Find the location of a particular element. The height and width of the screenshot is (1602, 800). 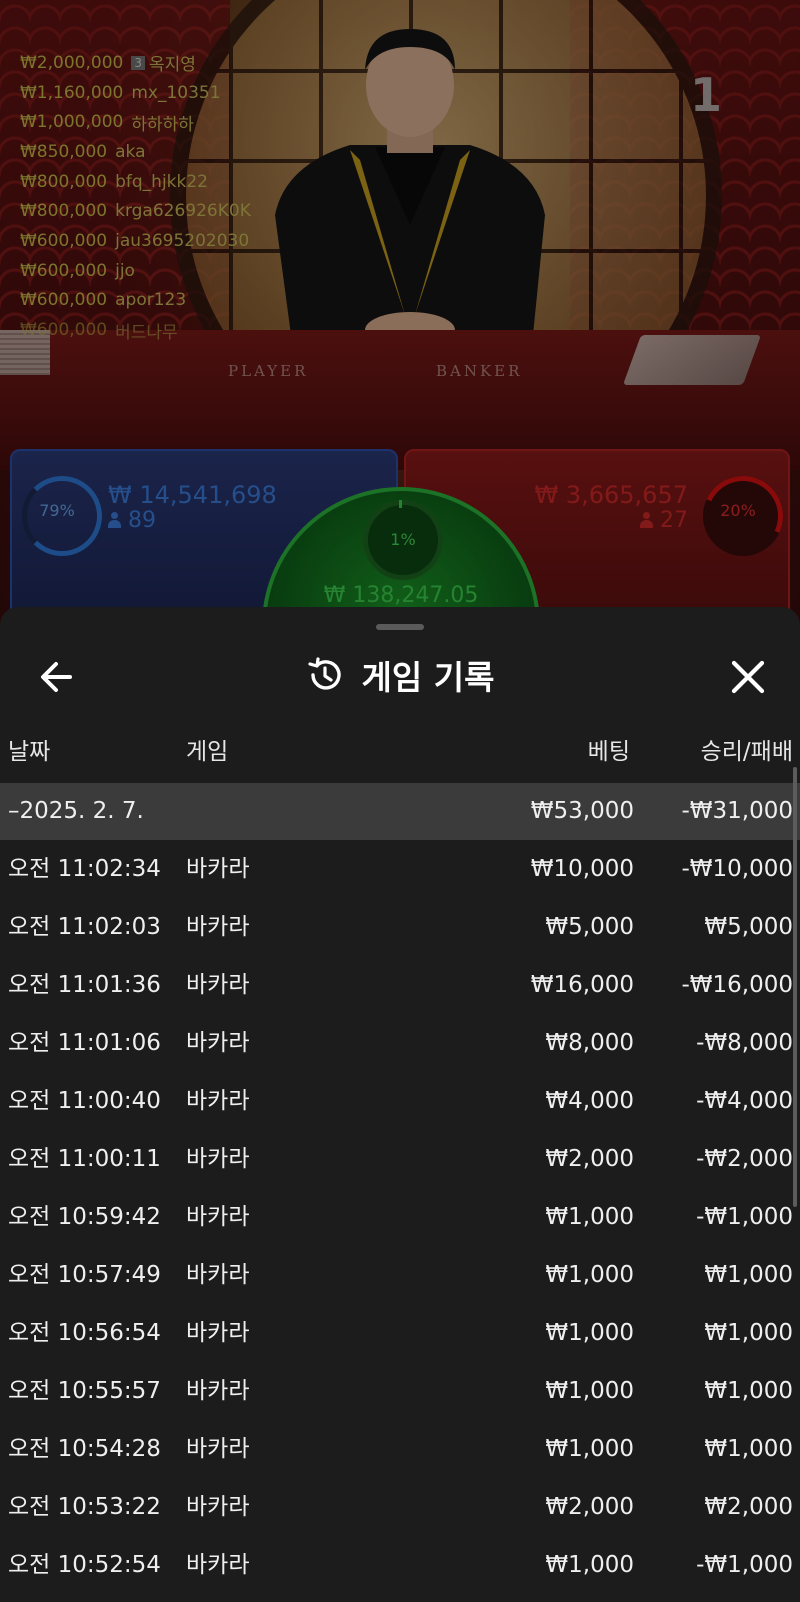

history-row: 오전 10:59:42 바카라 ₩1,000 -₩1,000 is located at coordinates (400, 1217).